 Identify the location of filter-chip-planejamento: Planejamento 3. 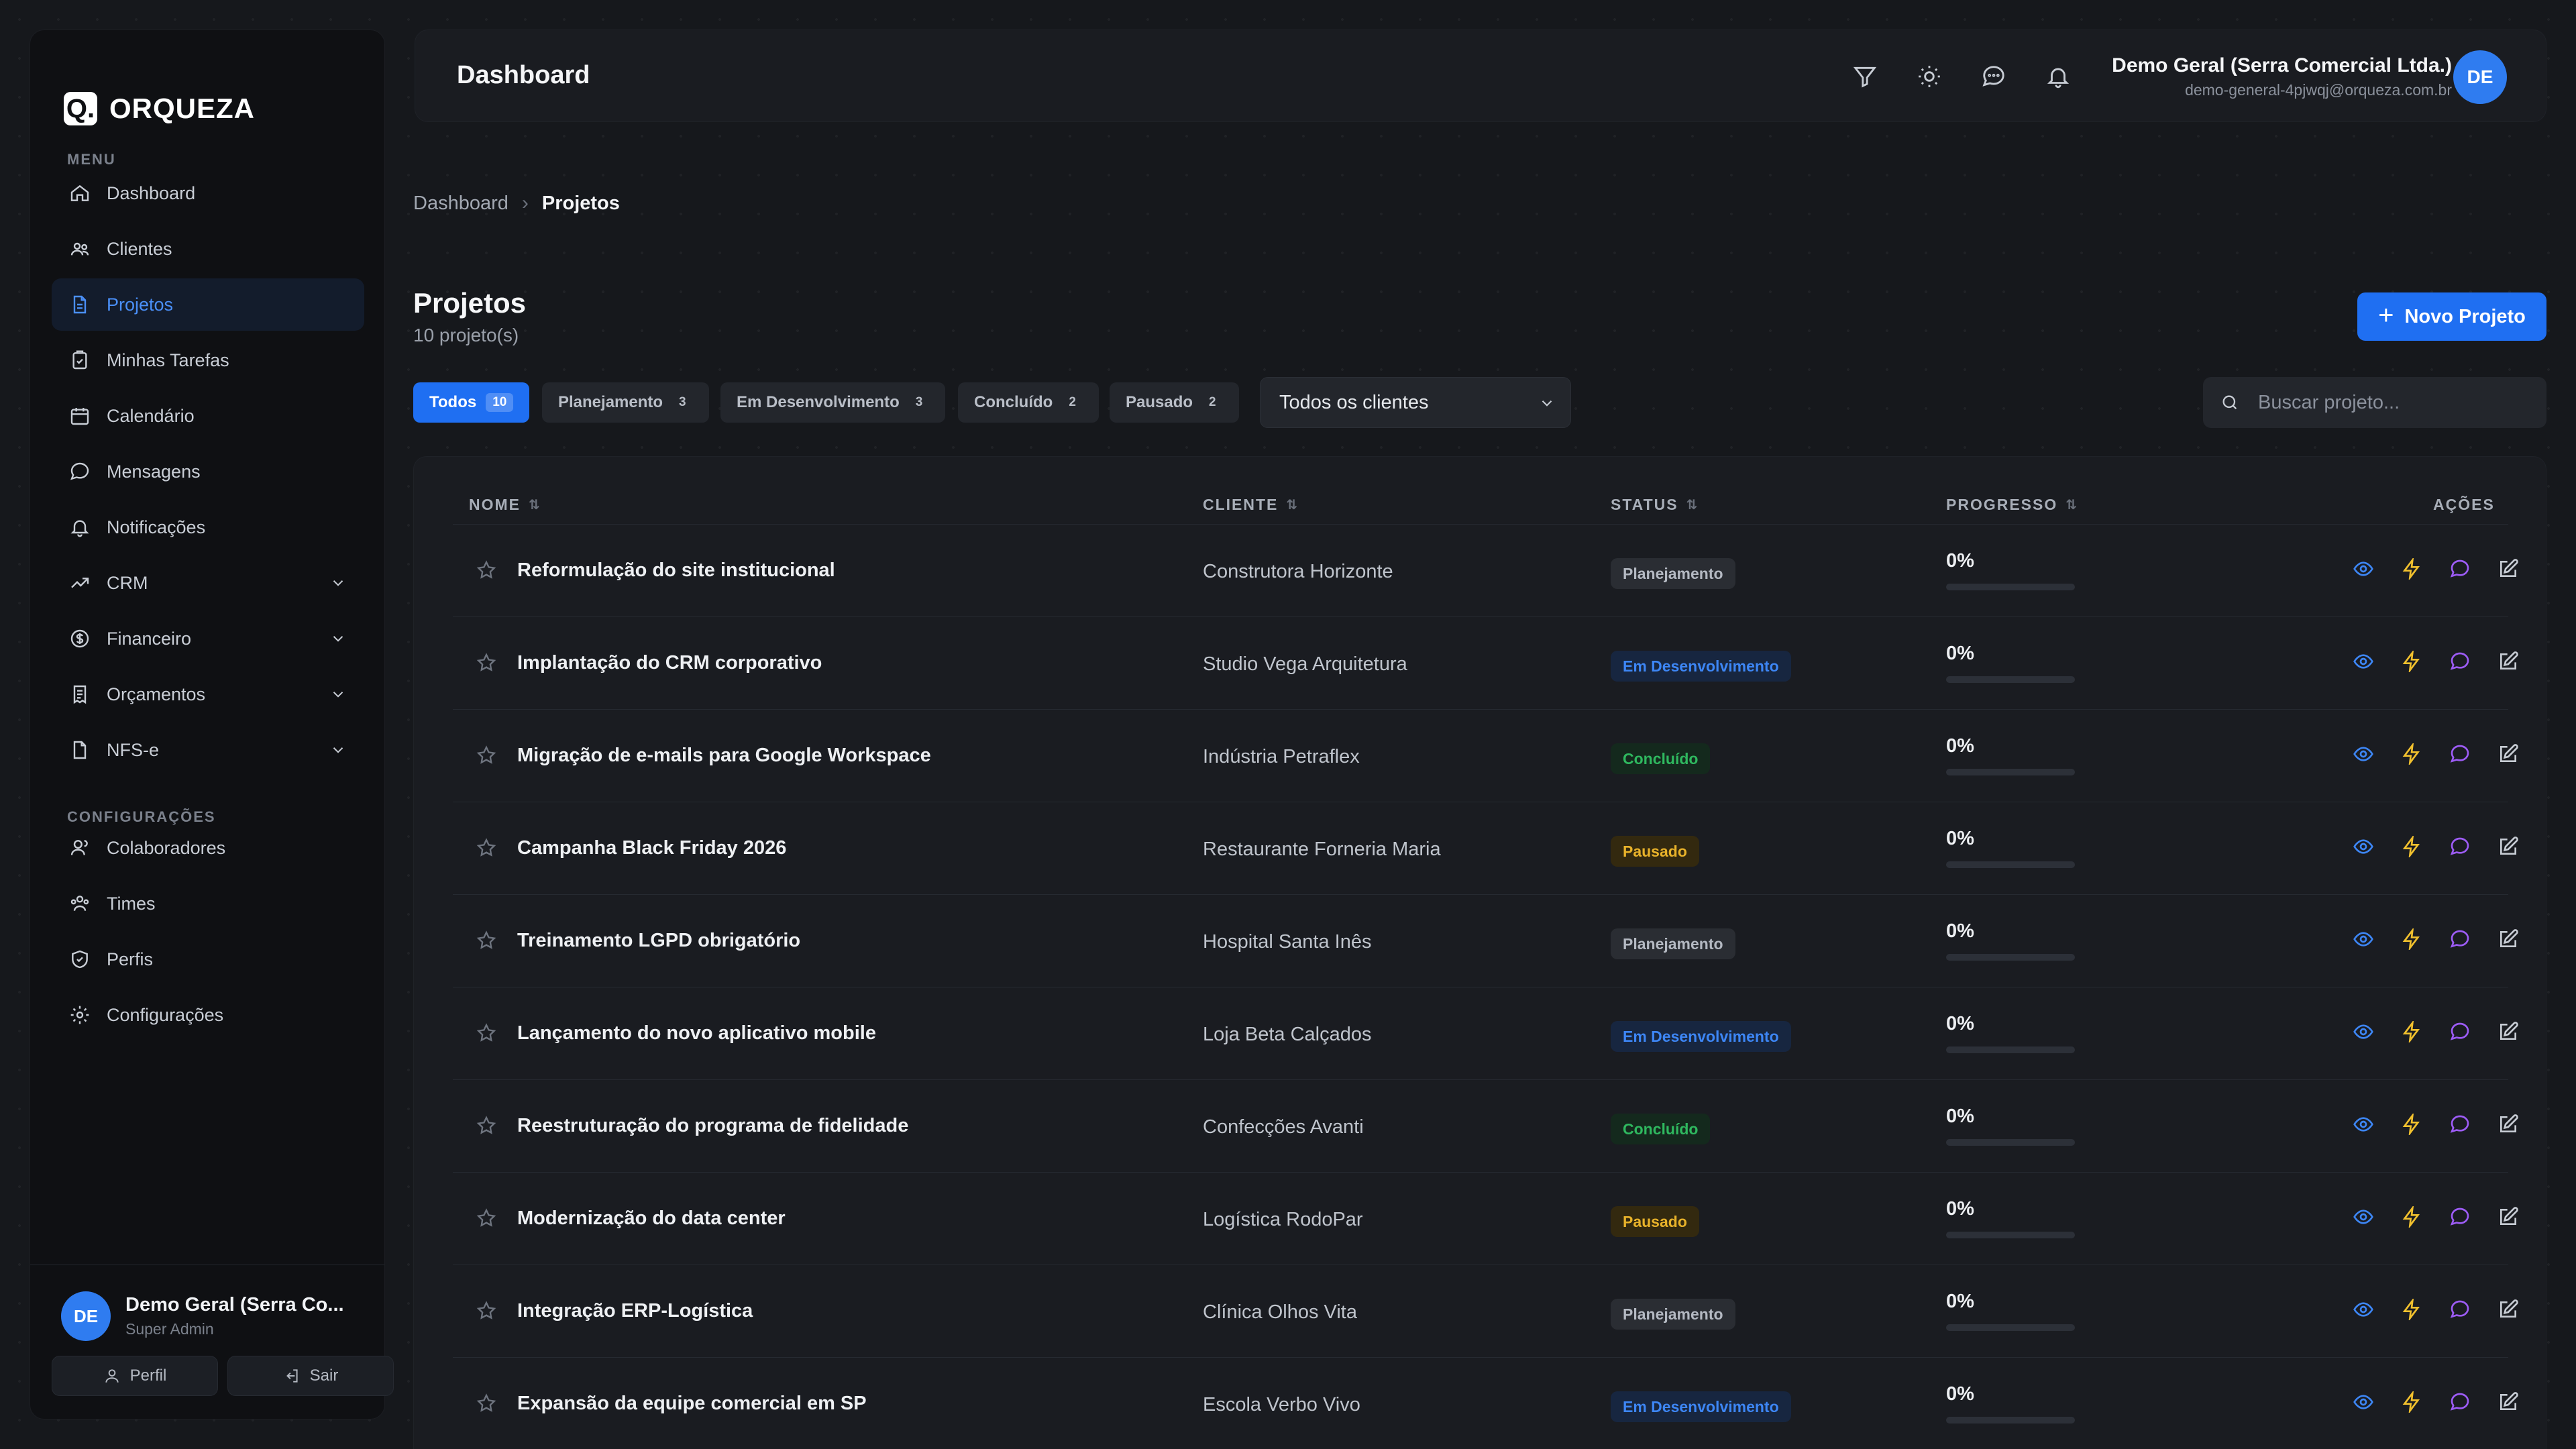
(625, 402).